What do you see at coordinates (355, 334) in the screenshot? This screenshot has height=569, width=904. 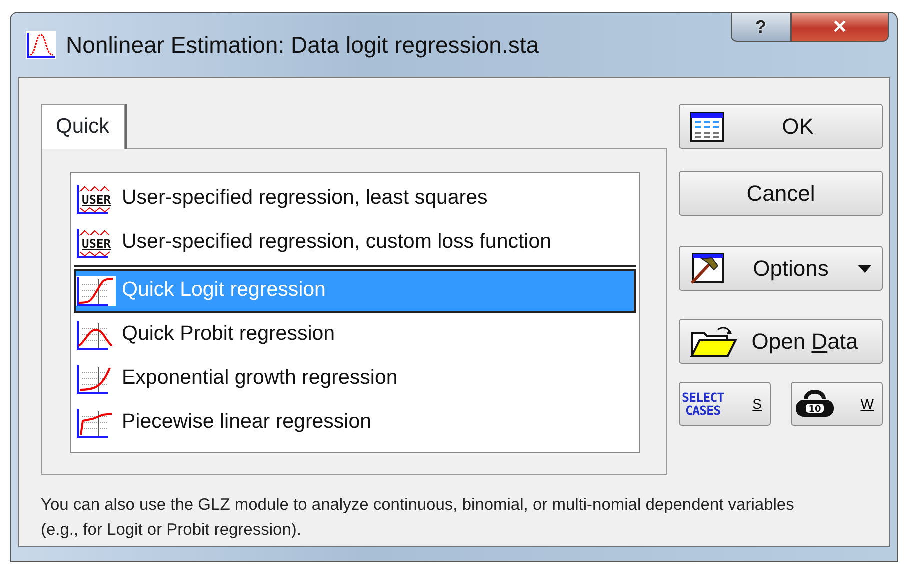 I see `list-item: Quick Probit regression` at bounding box center [355, 334].